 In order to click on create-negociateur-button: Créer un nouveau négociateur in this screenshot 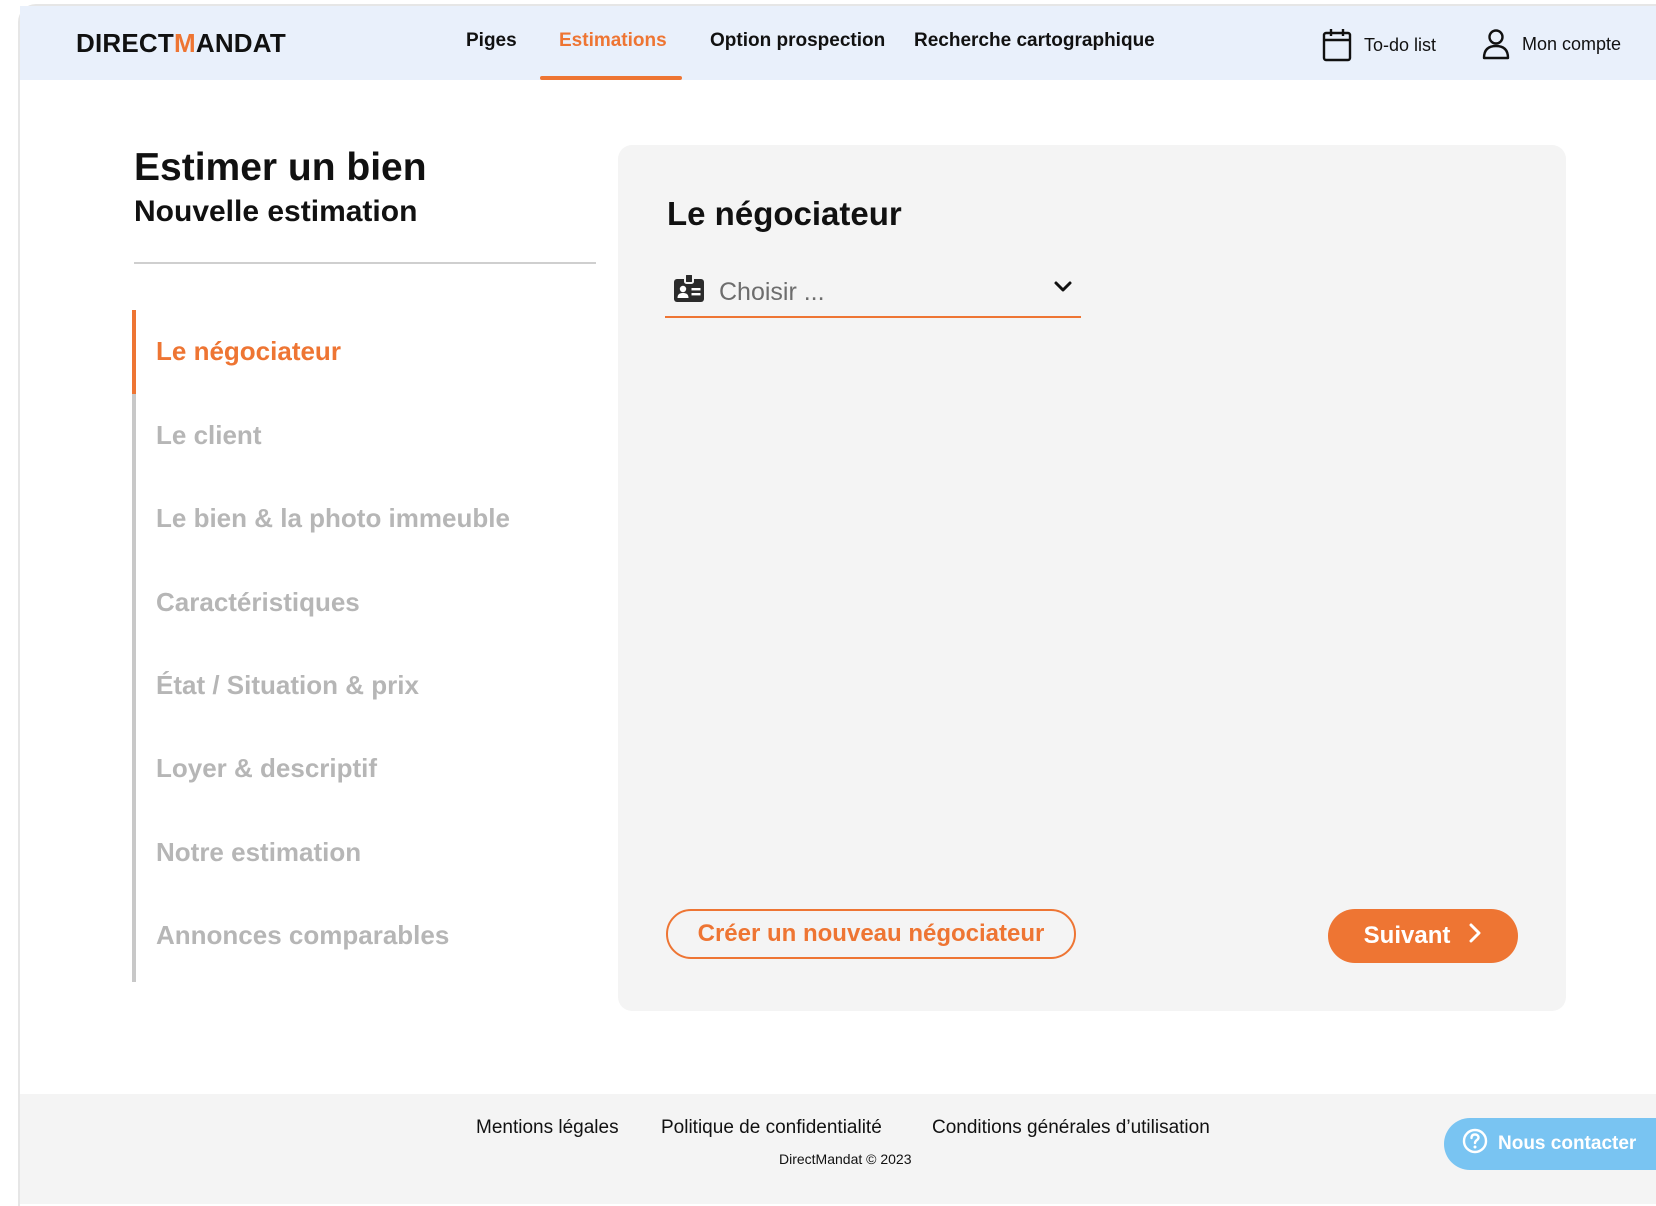, I will do `click(871, 934)`.